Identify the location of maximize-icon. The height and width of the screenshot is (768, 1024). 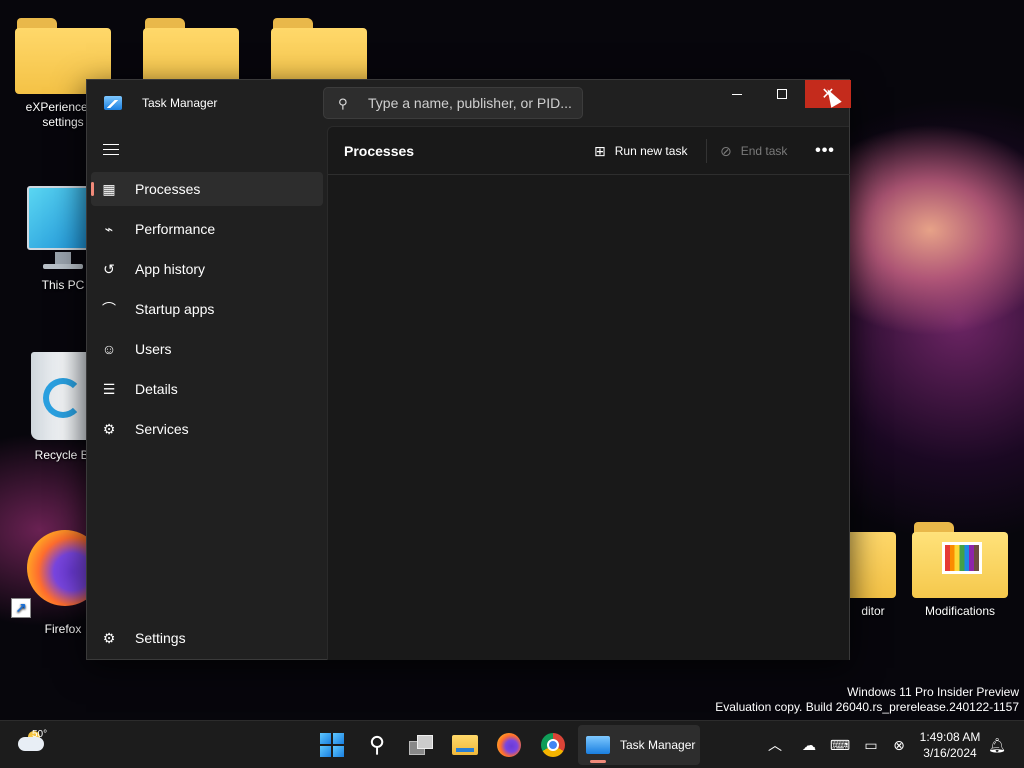
(782, 94).